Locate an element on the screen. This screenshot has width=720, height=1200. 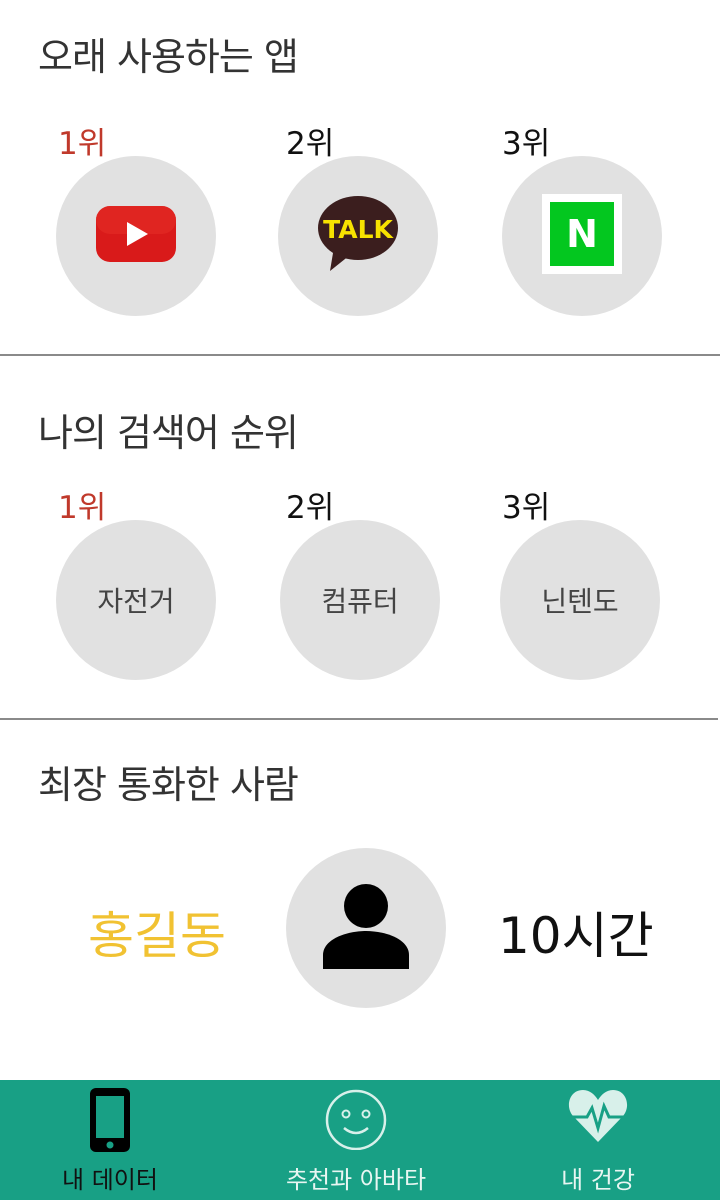
section-title-apps: 오래 사용하는 앱 is located at coordinates (168, 57).